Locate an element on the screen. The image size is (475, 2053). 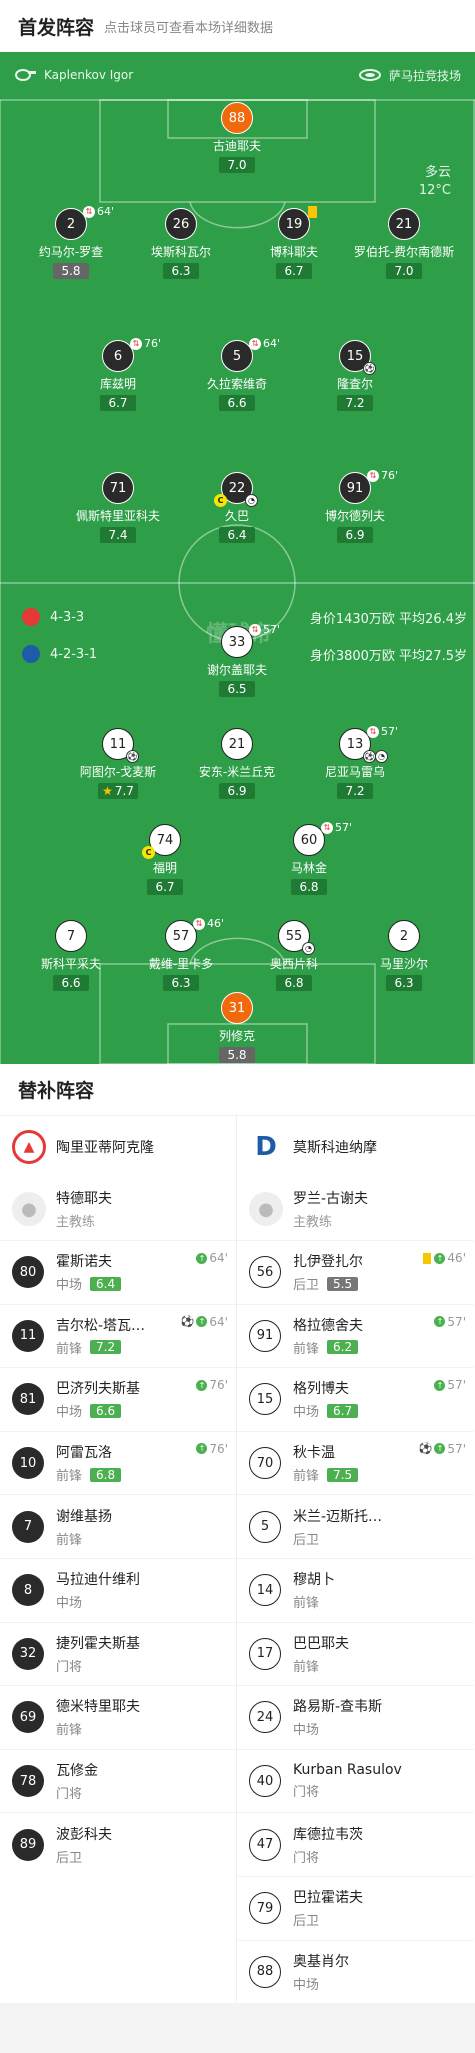
match-info-bar: Kaplenkov Igor 萨马拉竞技场 is located at coordinates (237, 75).